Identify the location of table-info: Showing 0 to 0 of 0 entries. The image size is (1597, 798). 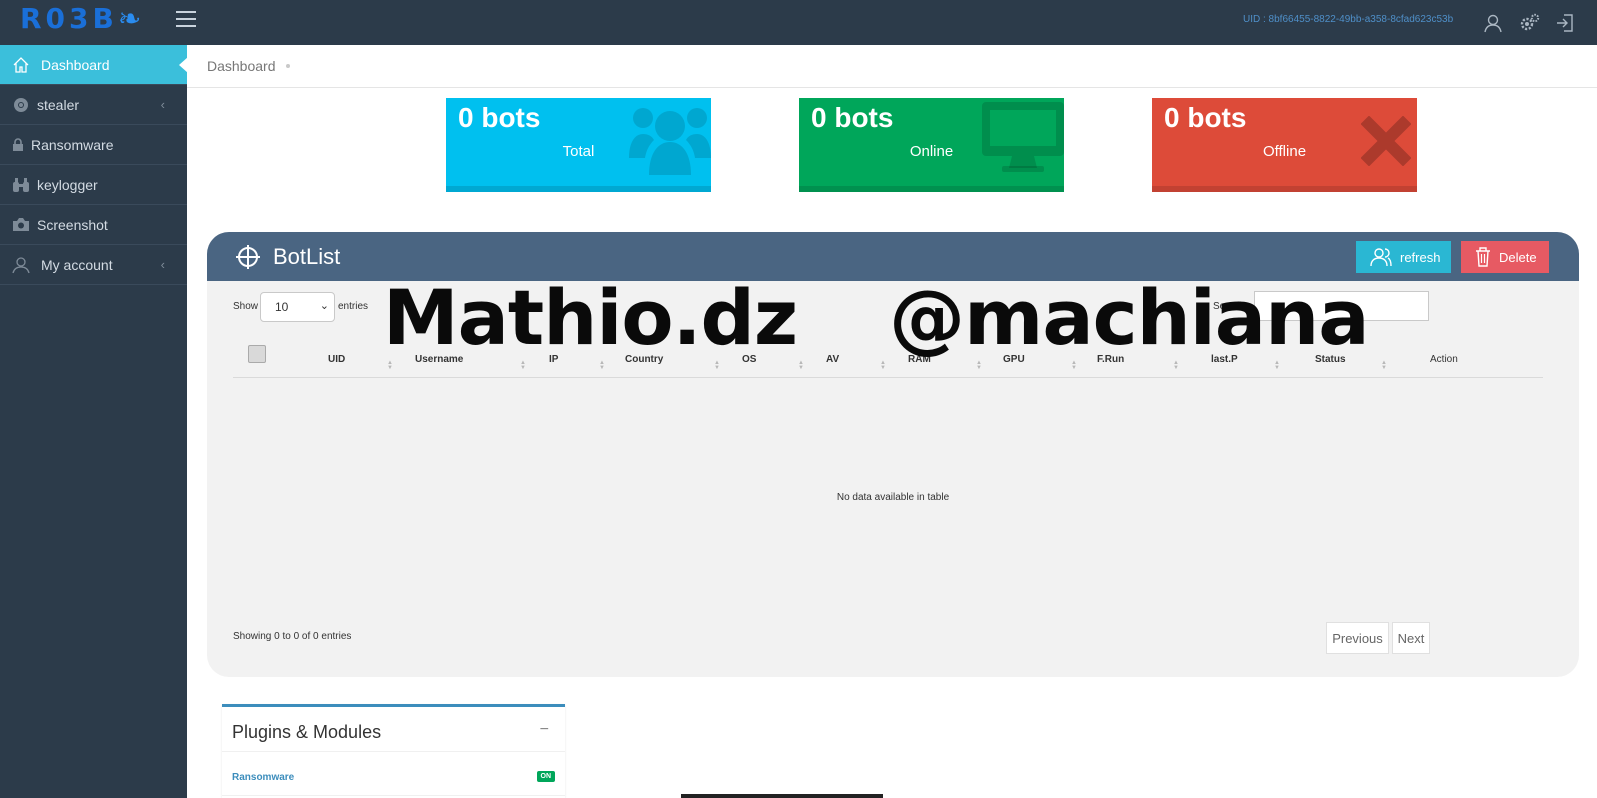
(292, 636).